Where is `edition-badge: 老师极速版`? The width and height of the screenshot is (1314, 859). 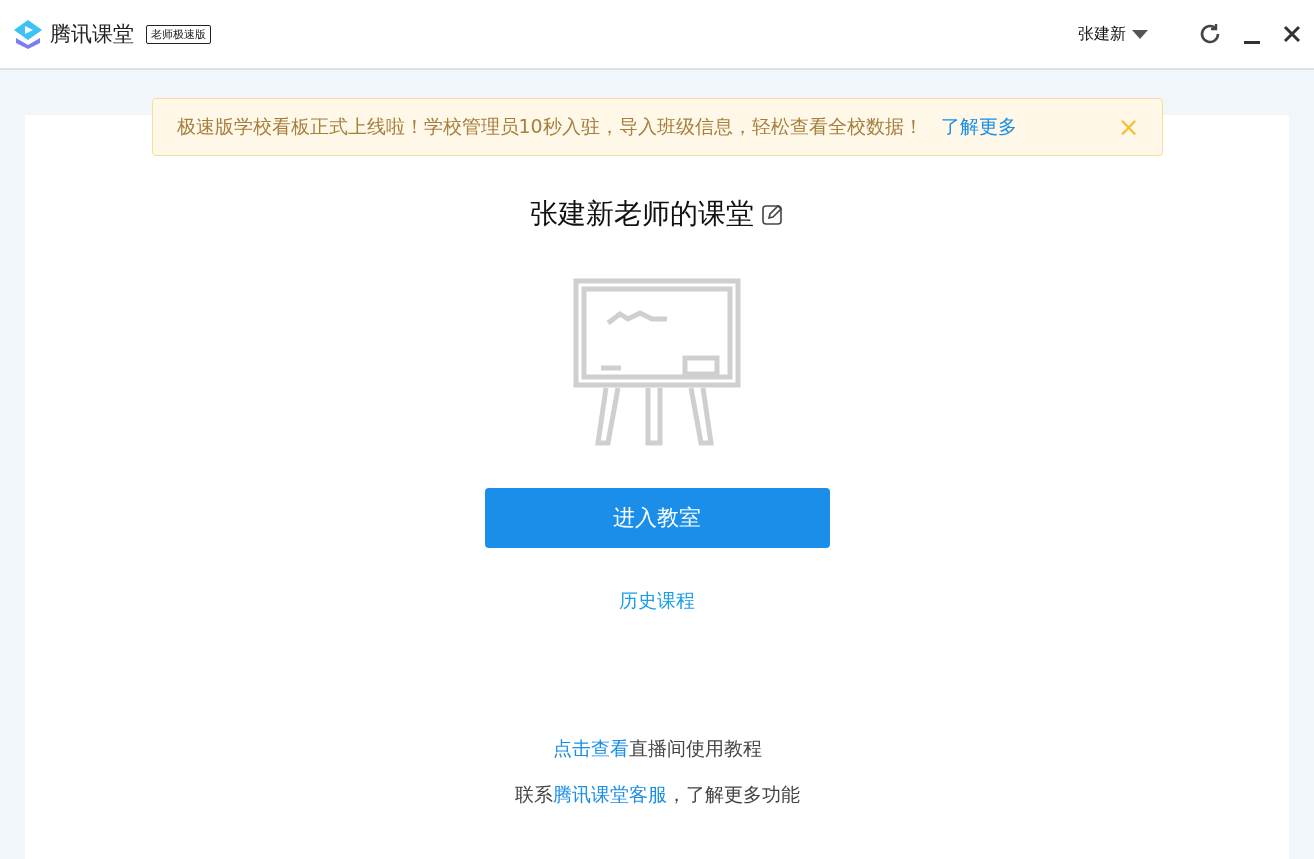 edition-badge: 老师极速版 is located at coordinates (178, 34).